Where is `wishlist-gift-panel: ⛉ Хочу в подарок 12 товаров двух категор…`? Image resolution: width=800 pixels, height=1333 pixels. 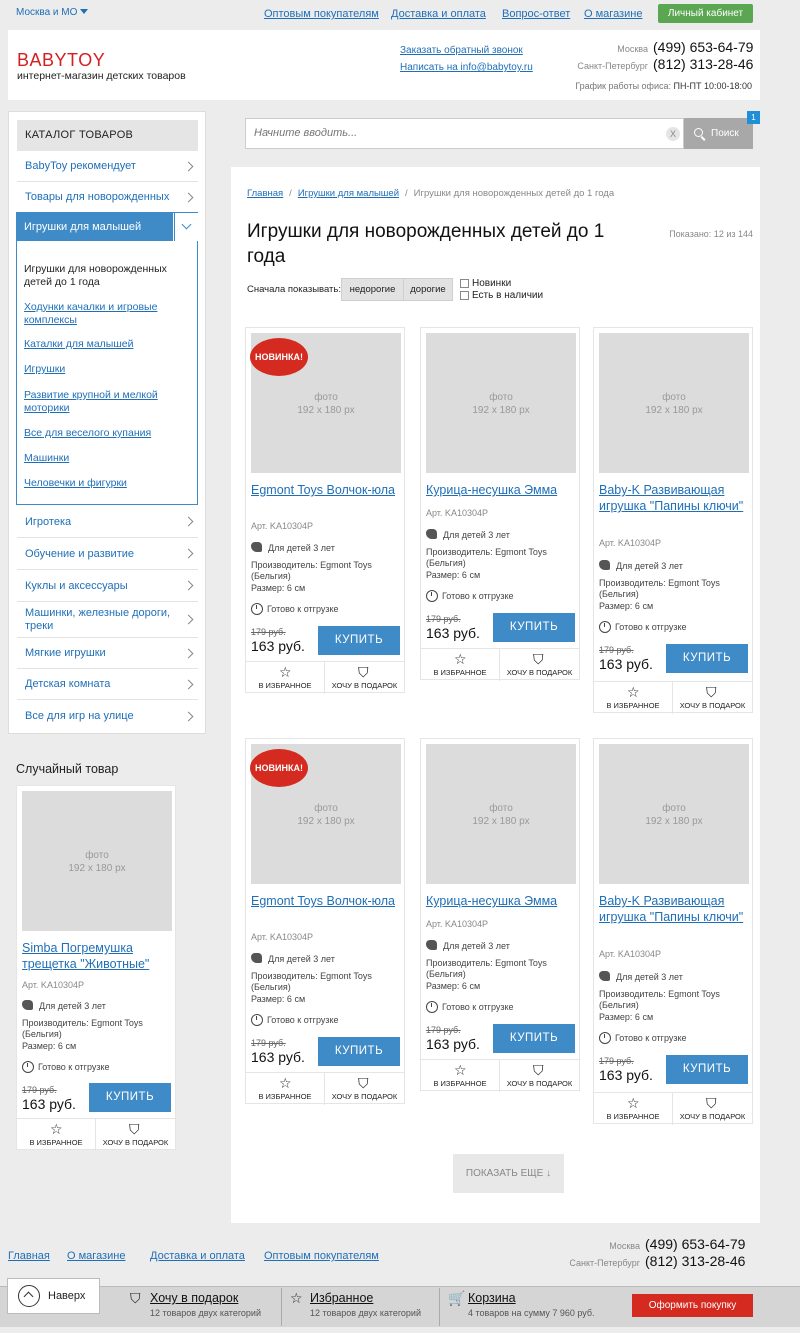 wishlist-gift-panel: ⛉ Хочу в подарок 12 товаров двух категор… is located at coordinates (200, 1307).